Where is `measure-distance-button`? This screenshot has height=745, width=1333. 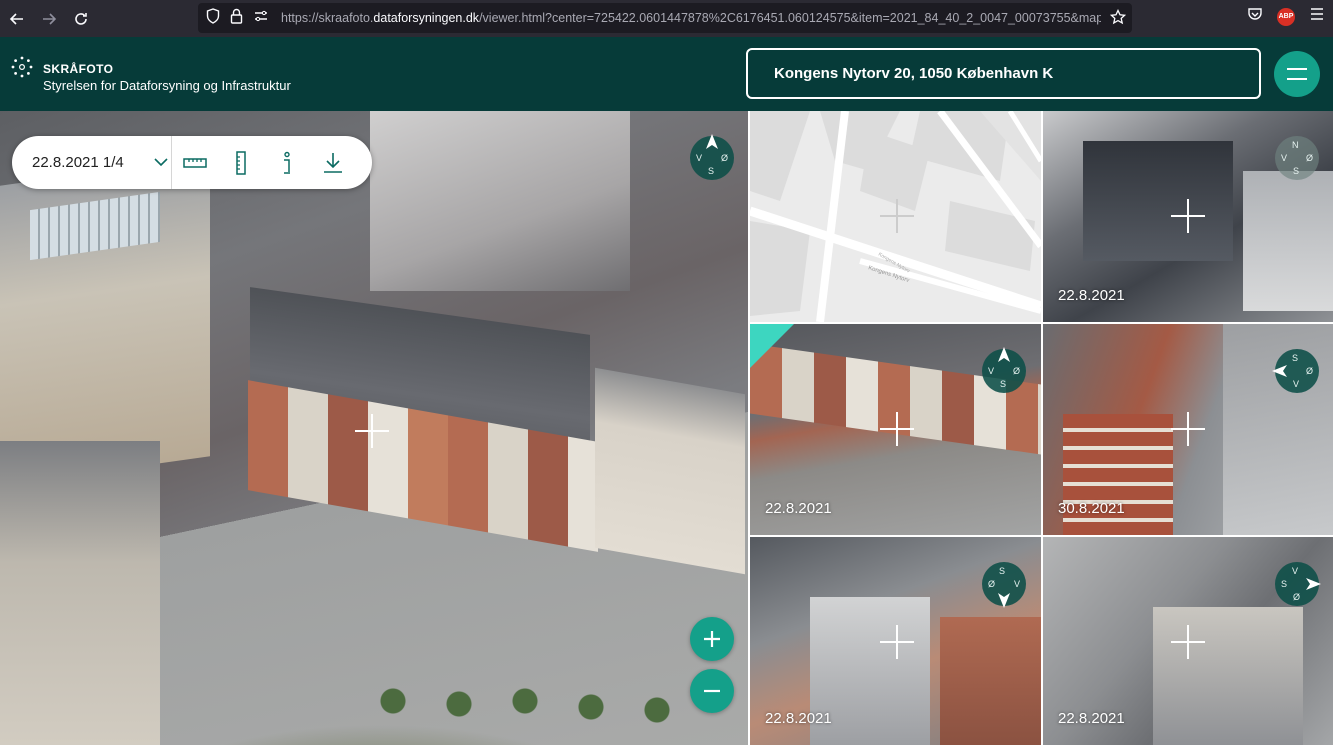
measure-distance-button is located at coordinates (195, 163).